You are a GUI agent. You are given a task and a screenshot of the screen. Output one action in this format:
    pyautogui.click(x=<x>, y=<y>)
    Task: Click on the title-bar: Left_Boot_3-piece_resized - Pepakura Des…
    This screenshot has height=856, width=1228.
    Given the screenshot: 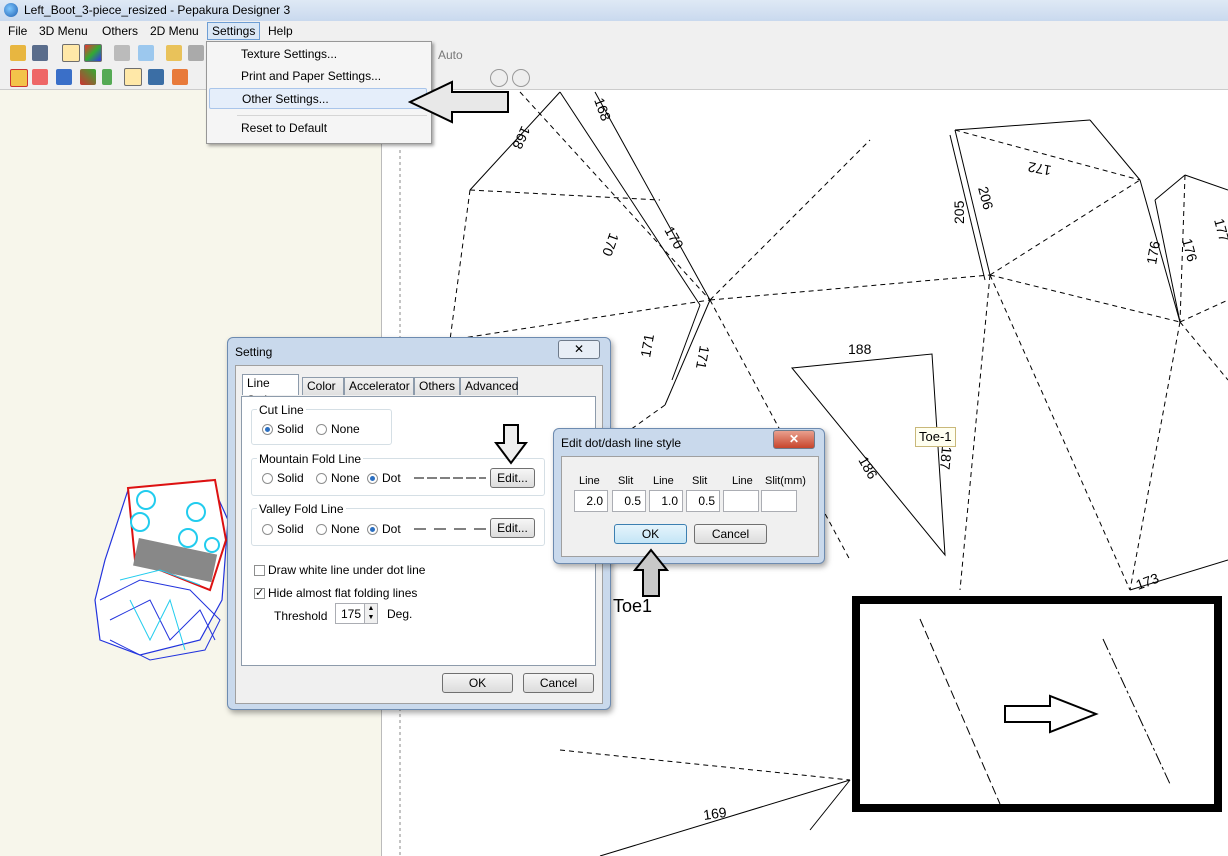 What is the action you would take?
    pyautogui.click(x=614, y=10)
    